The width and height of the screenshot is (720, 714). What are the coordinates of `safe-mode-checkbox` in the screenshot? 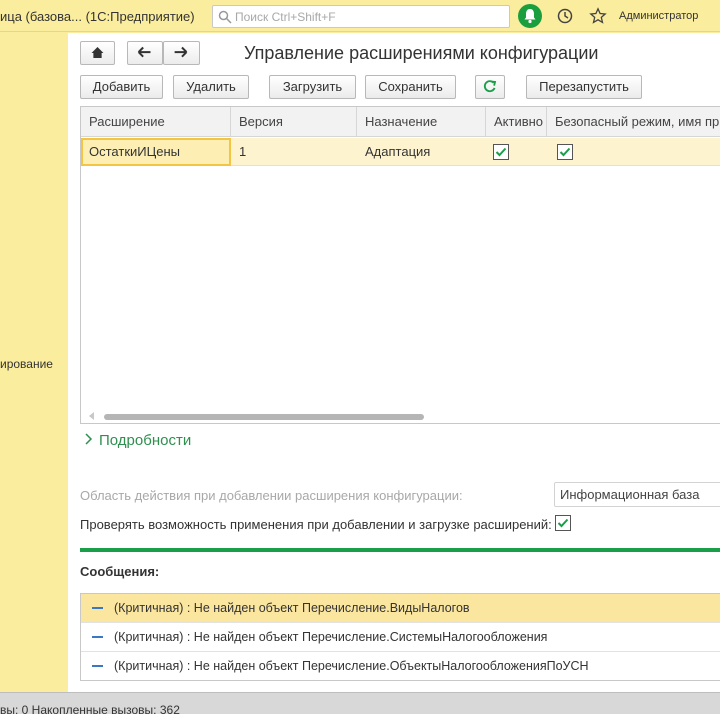 It's located at (565, 152).